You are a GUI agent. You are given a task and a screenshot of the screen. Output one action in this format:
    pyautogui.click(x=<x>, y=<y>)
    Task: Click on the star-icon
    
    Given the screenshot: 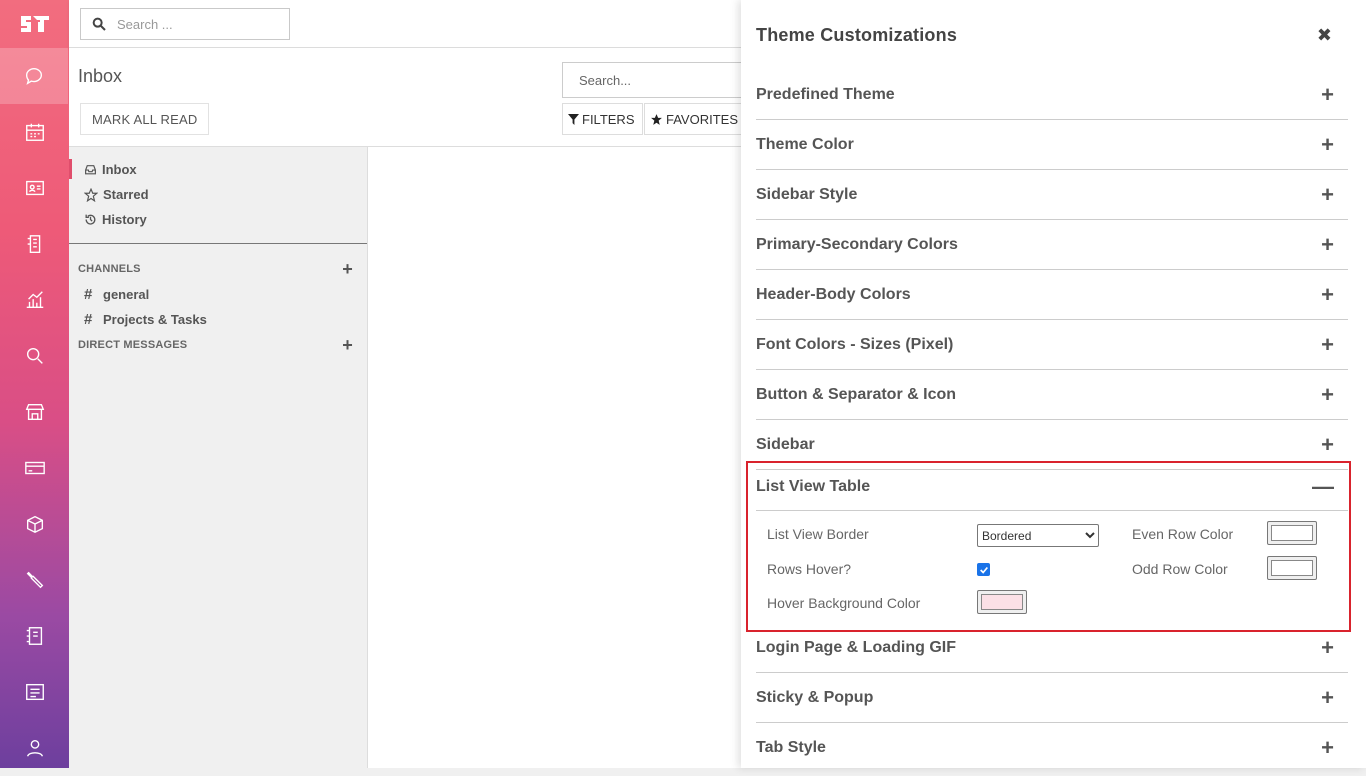 What is the action you would take?
    pyautogui.click(x=656, y=119)
    